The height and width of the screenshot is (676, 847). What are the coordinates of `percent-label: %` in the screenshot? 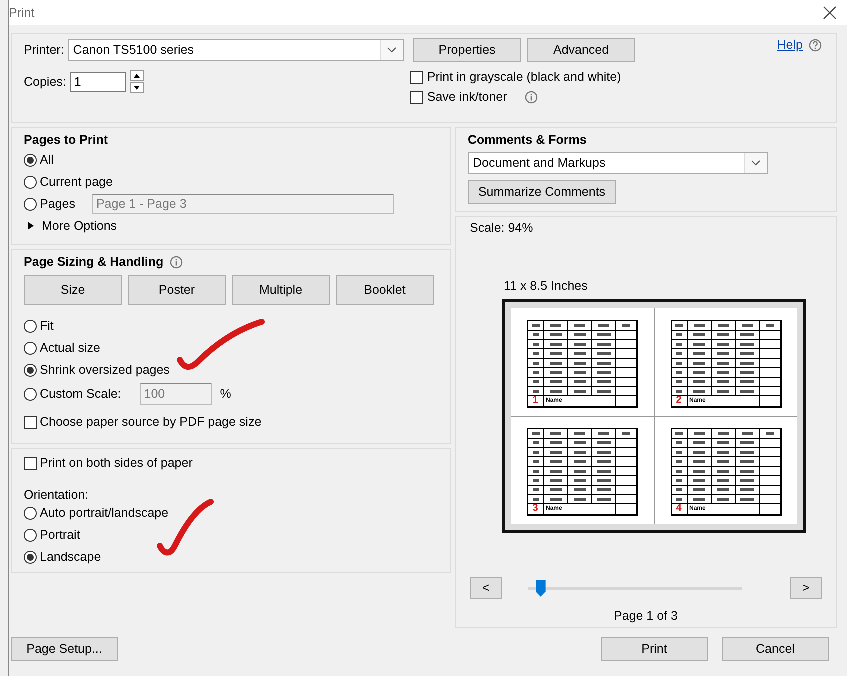 It's located at (226, 394).